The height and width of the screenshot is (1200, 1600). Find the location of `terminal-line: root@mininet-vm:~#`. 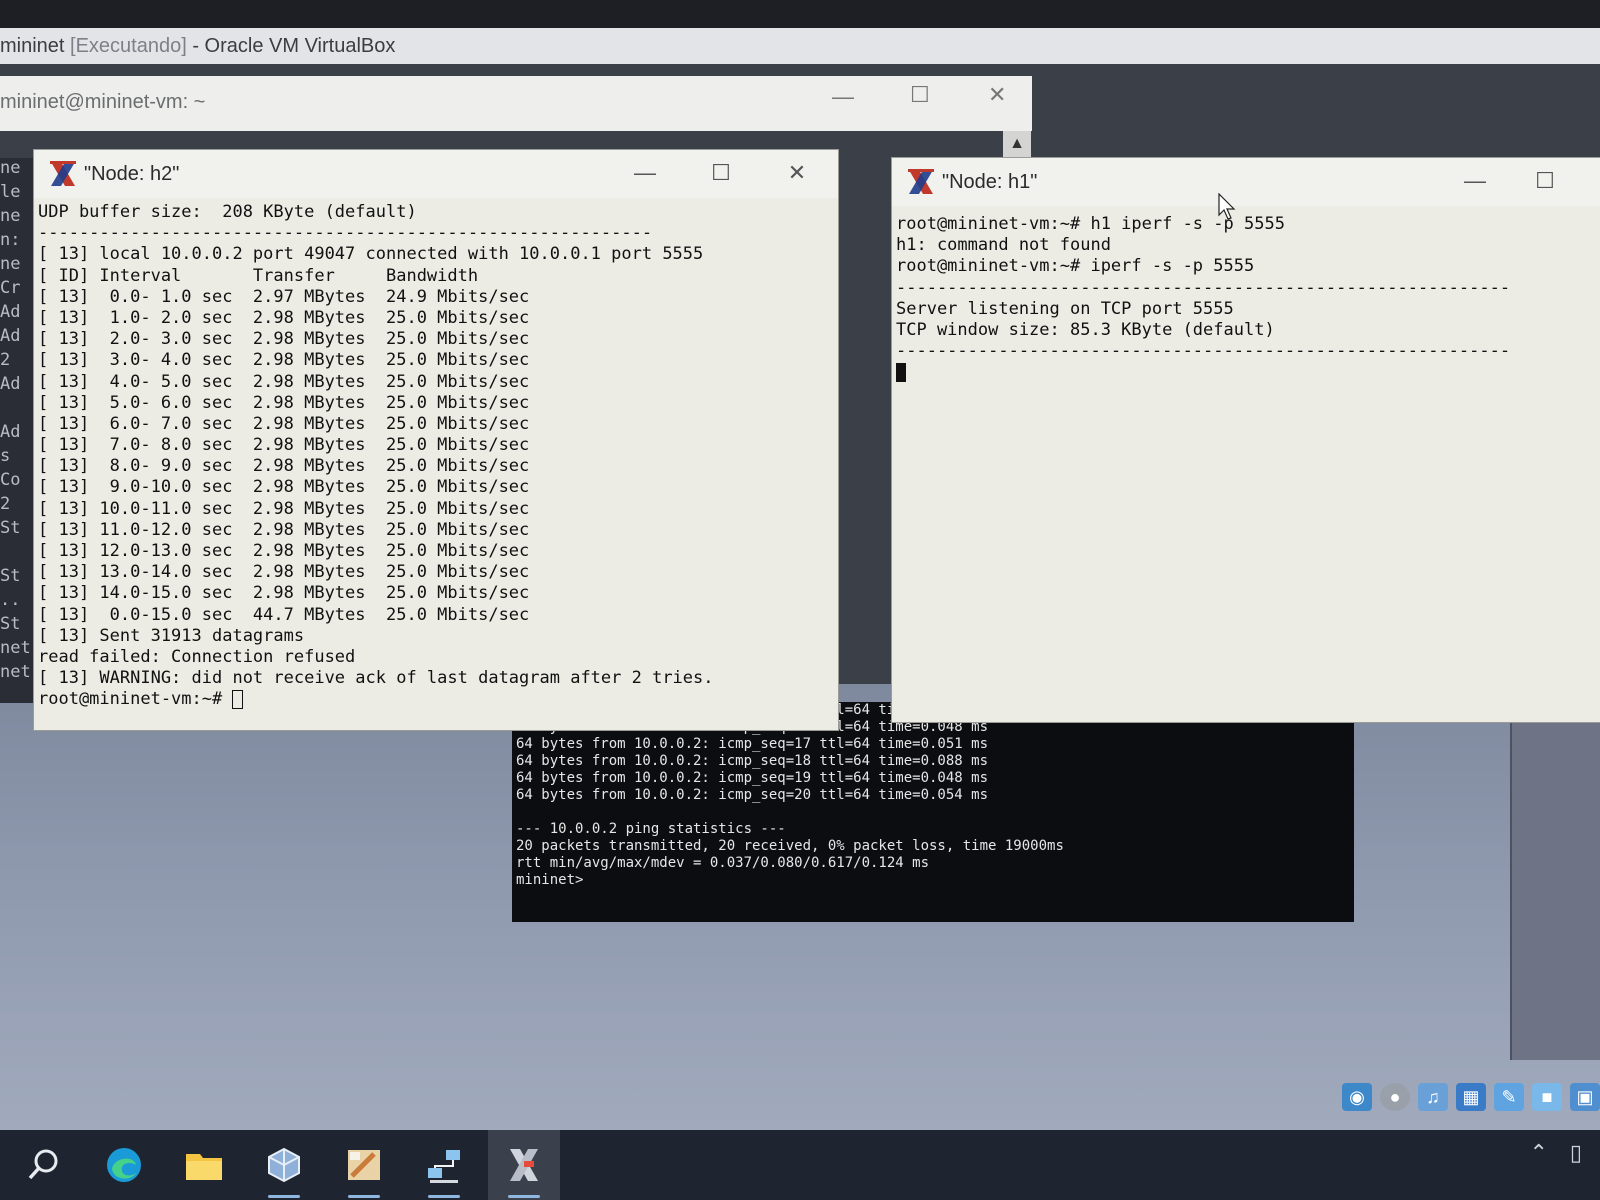

terminal-line: root@mininet-vm:~# is located at coordinates (436, 699).